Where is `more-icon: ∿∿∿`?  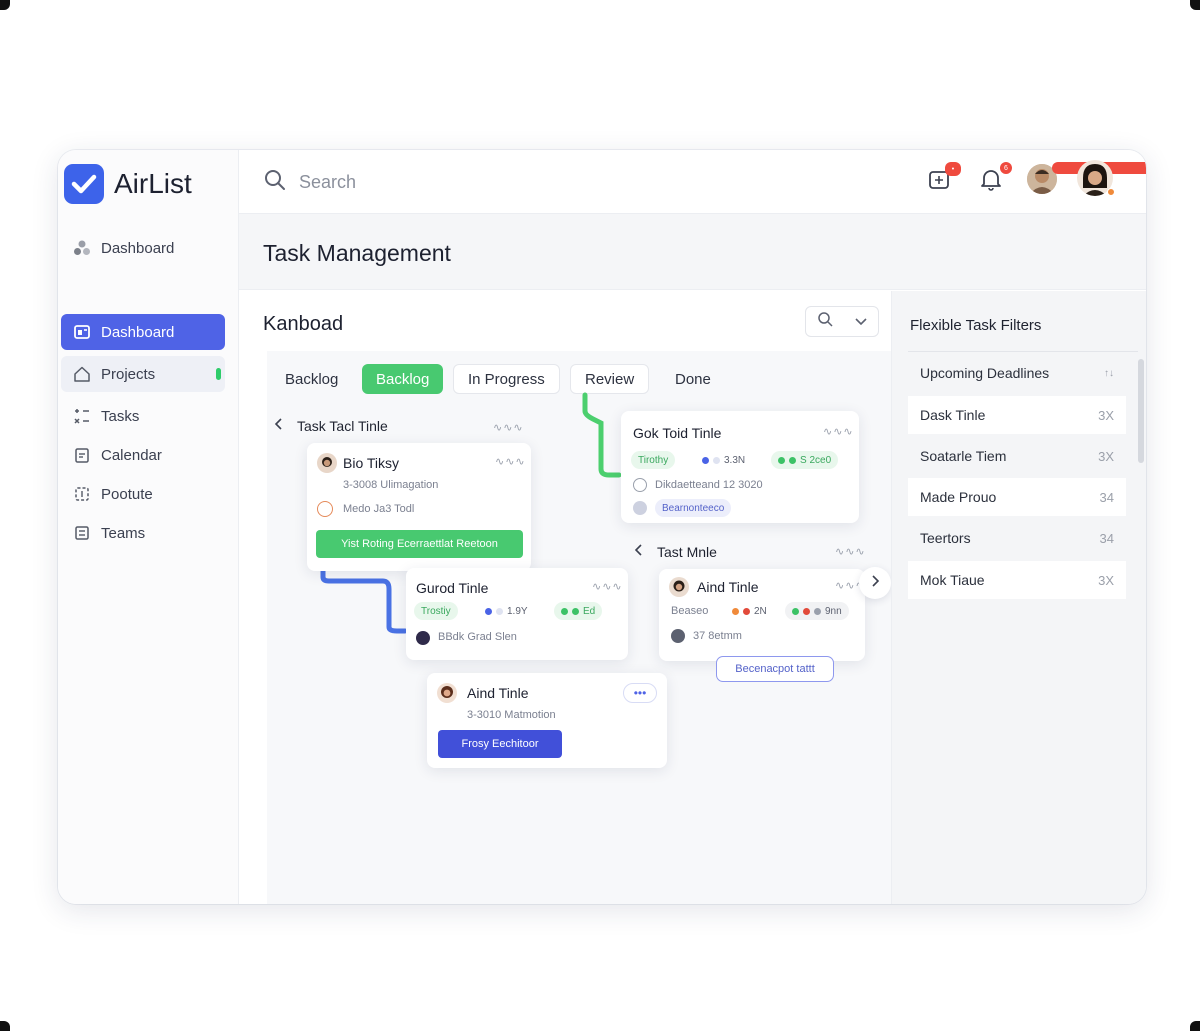 more-icon: ∿∿∿ is located at coordinates (510, 461).